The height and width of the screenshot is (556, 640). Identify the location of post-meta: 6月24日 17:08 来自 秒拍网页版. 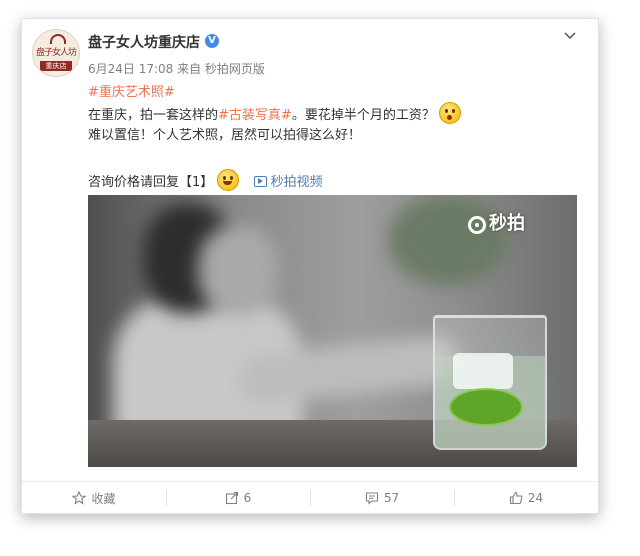
(176, 69).